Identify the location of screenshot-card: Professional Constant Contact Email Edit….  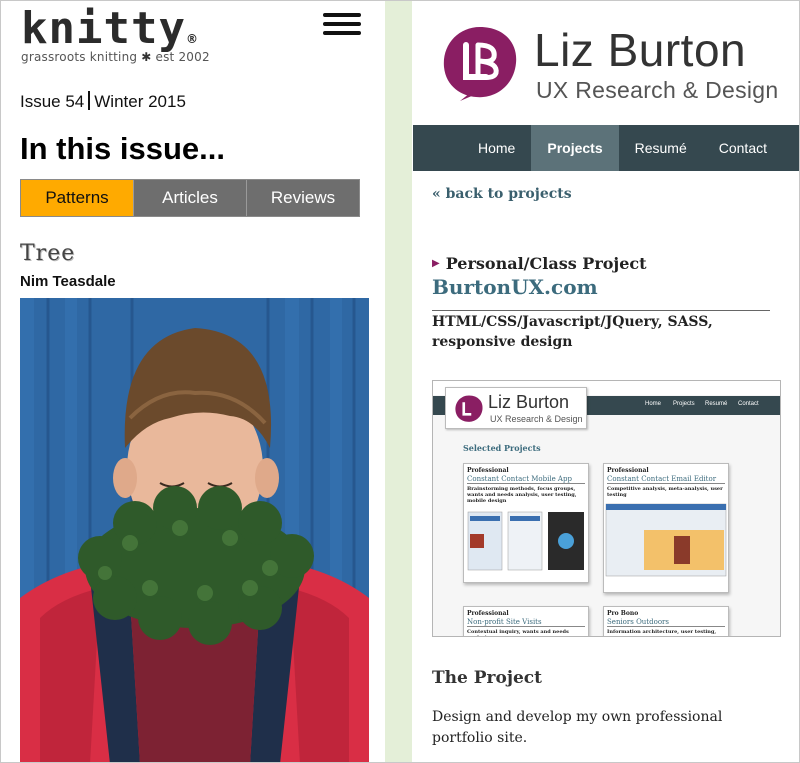
(666, 528).